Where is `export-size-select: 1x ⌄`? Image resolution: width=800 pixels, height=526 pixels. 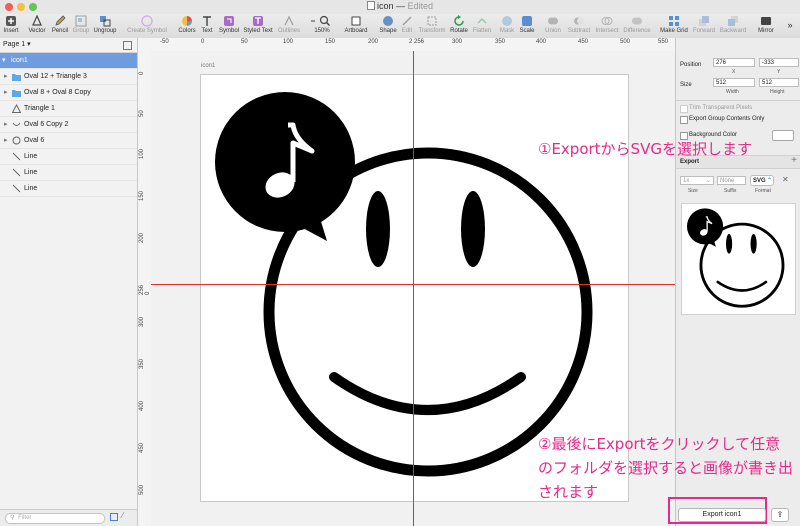
export-size-select: 1x ⌄ is located at coordinates (697, 180).